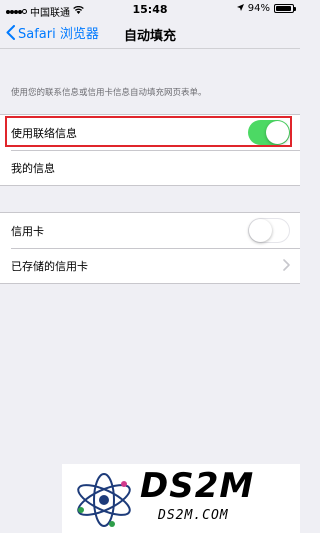 This screenshot has width=320, height=533. I want to click on toggle-knob, so click(260, 230).